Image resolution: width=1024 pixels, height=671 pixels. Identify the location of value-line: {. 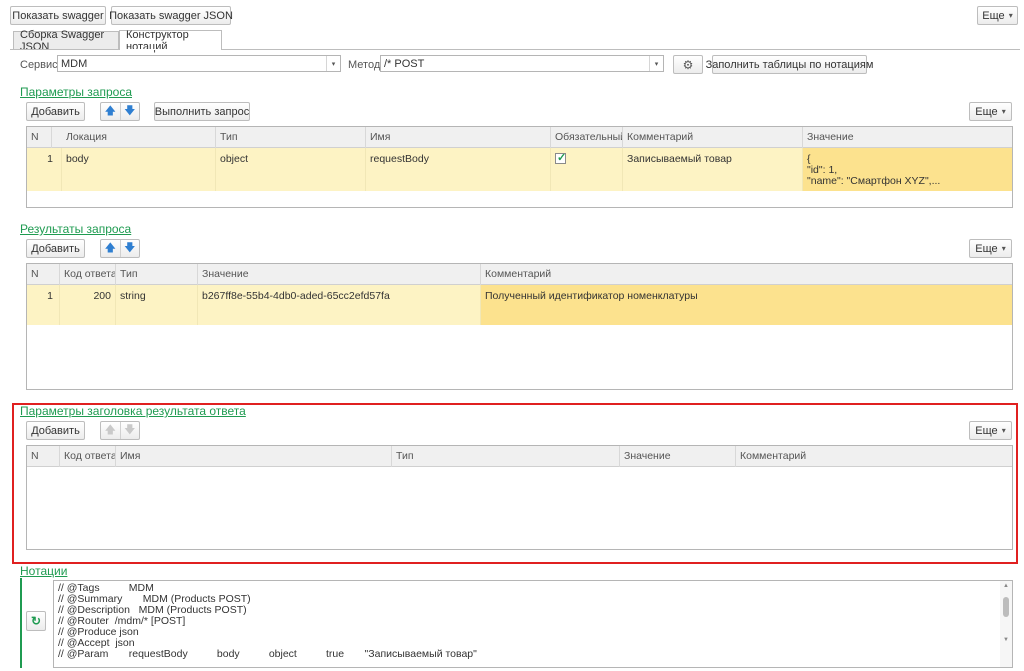
(809, 159).